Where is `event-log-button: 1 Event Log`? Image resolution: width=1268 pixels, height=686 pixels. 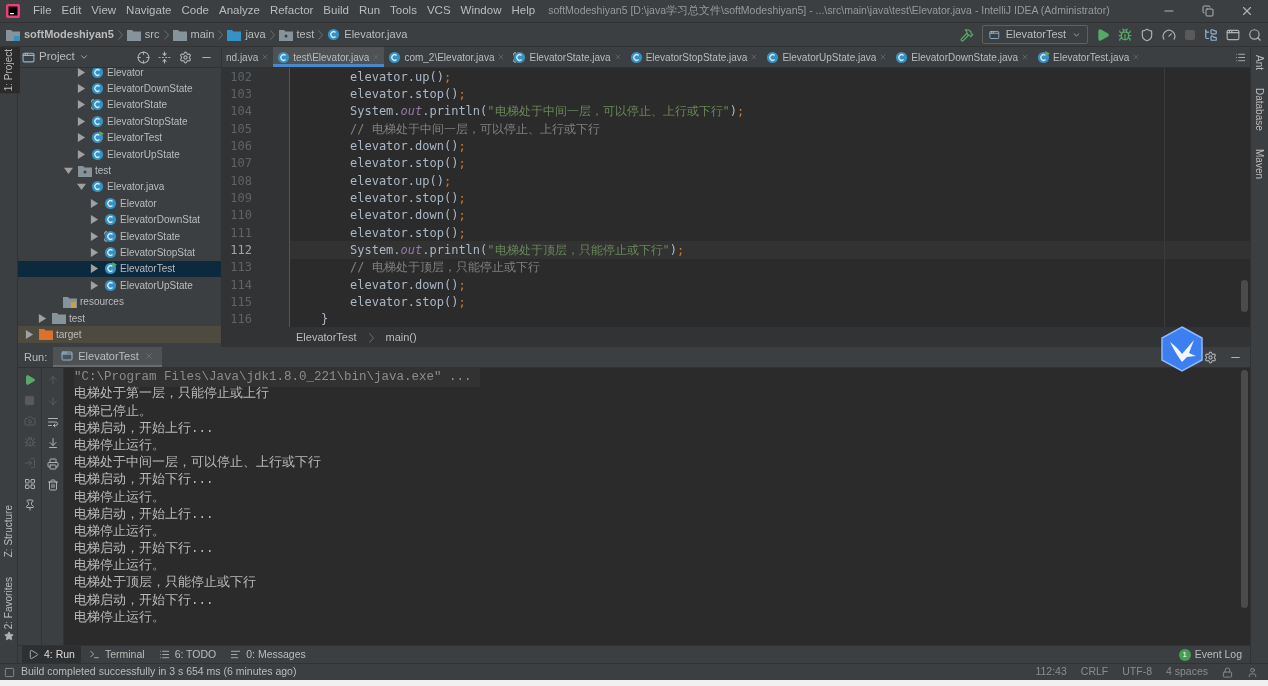
event-log-button: 1 Event Log is located at coordinates (1210, 654).